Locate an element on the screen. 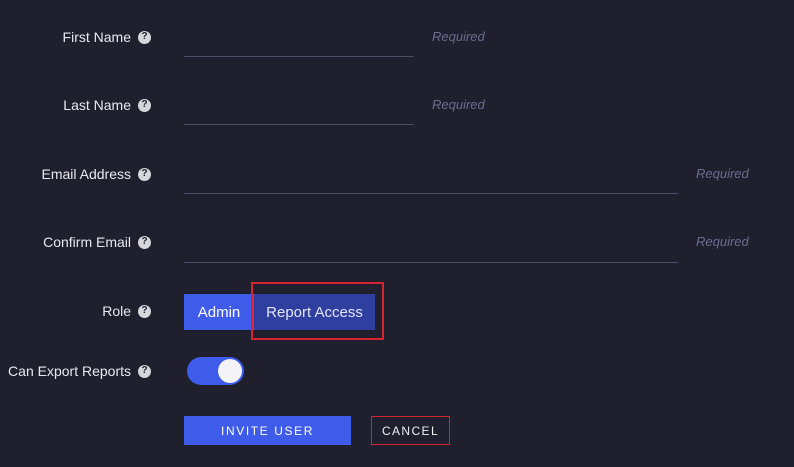  confirm-email-label: Confirm Email is located at coordinates (87, 242).